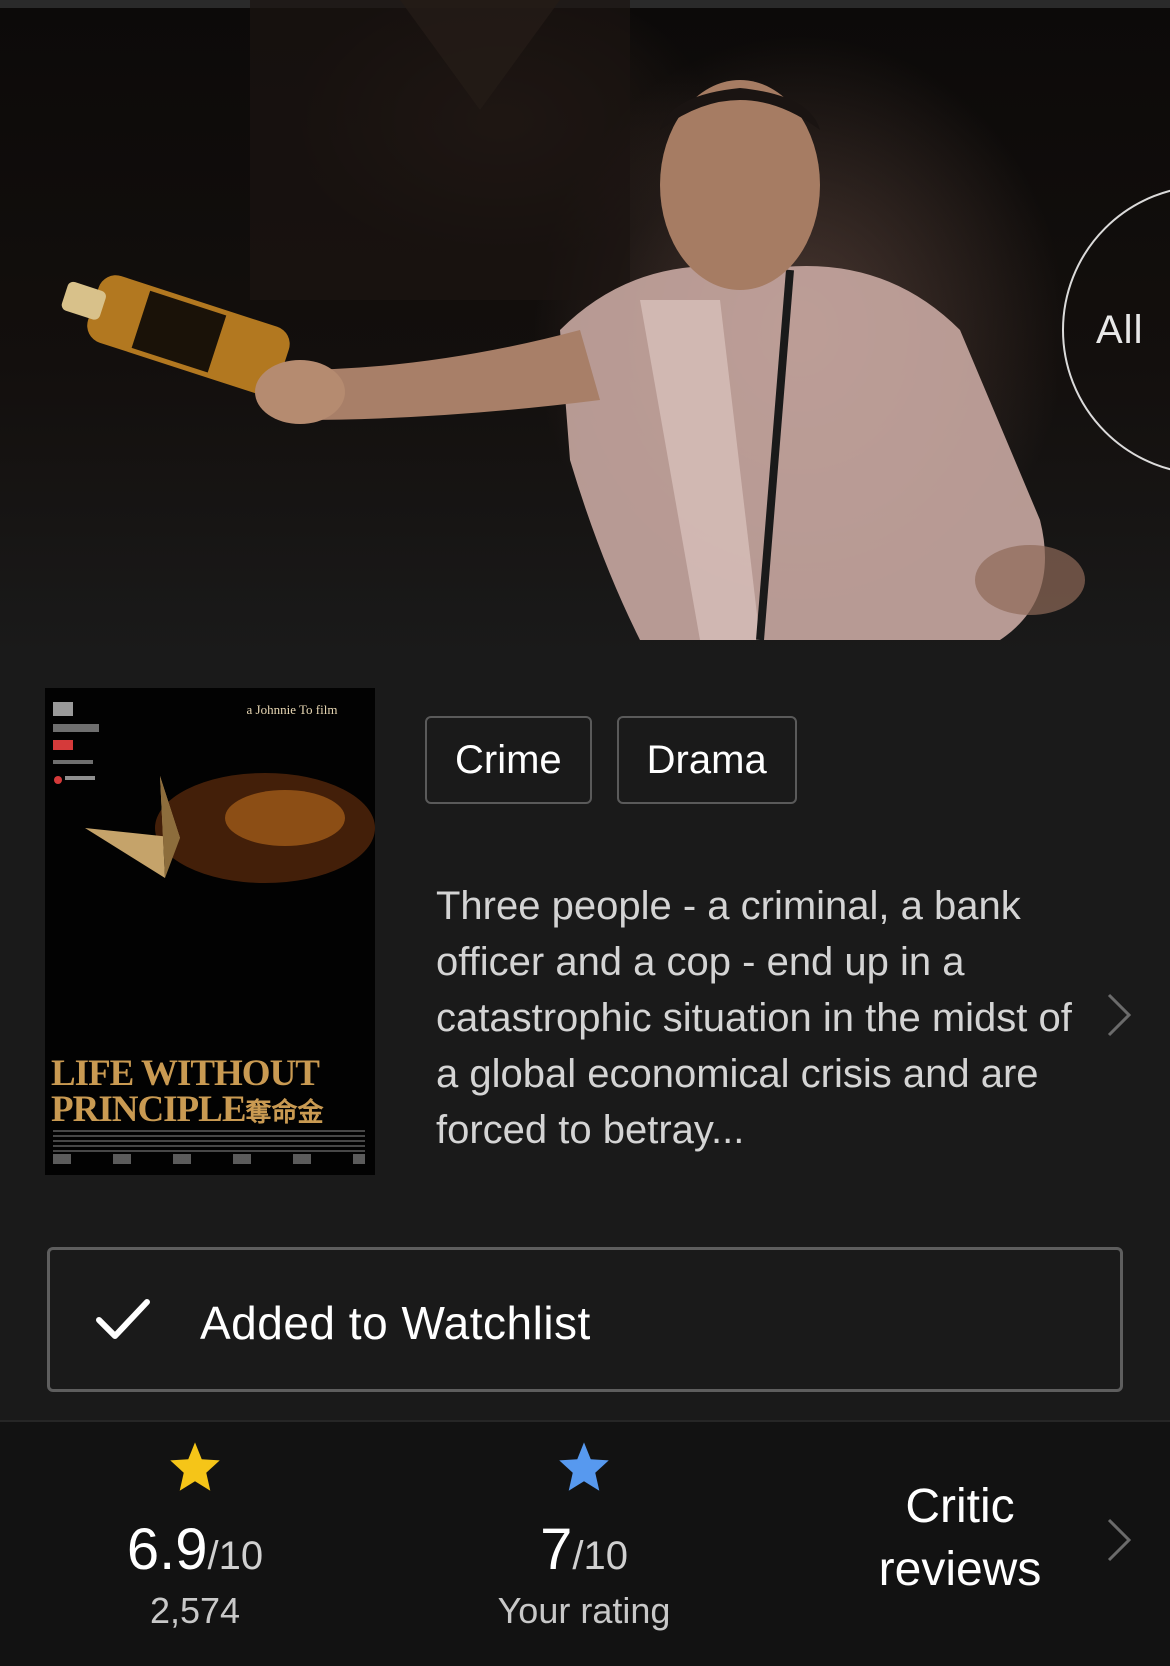  I want to click on critic-label-line2: reviews, so click(960, 1569).